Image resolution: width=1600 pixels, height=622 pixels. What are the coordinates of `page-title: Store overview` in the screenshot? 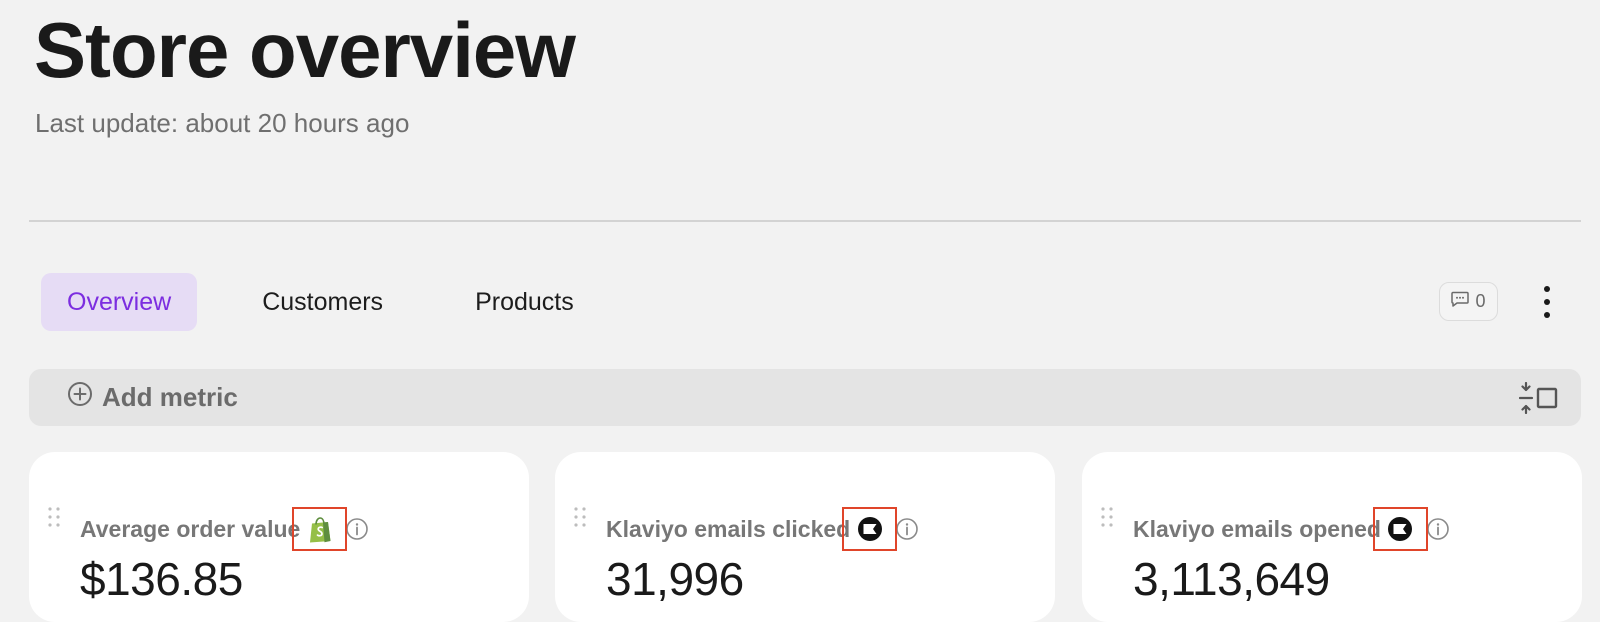 It's located at (305, 50).